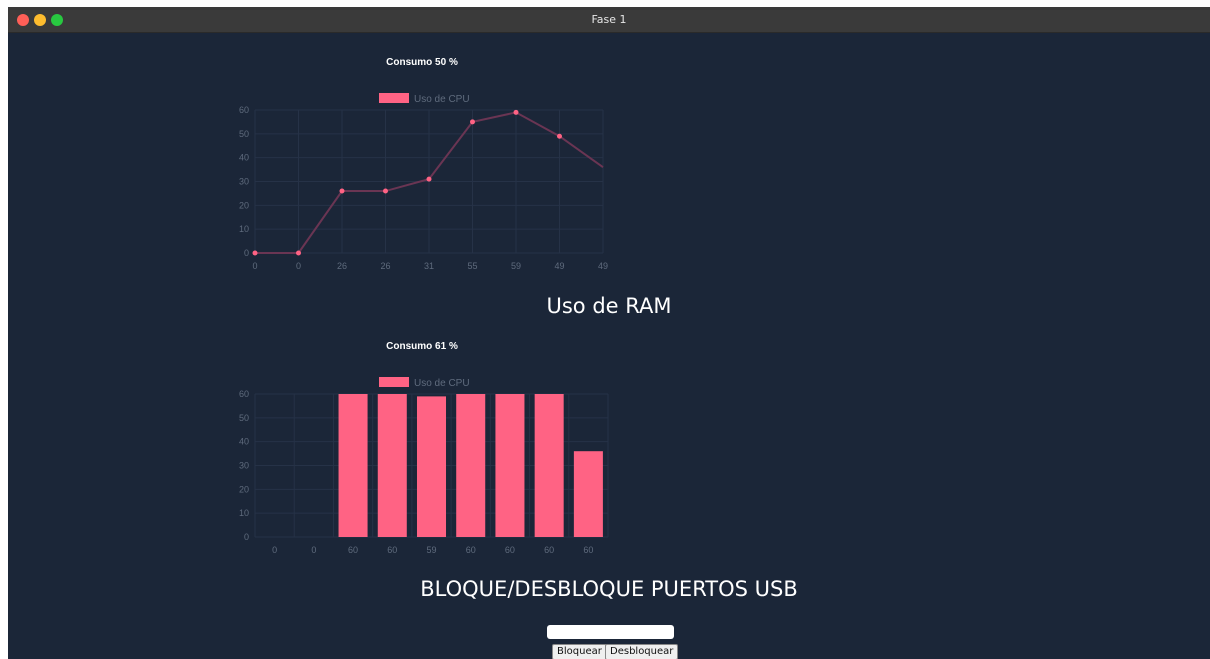  What do you see at coordinates (442, 383) in the screenshot?
I see `ram-legend-label: Uso de CPU` at bounding box center [442, 383].